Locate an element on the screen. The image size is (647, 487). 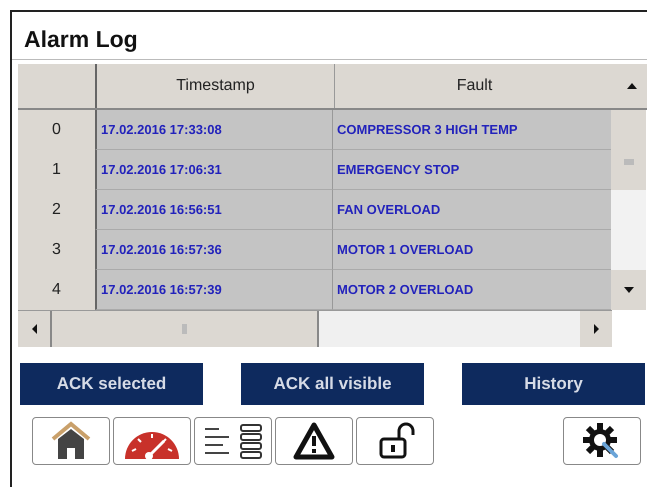
timestamp-cell: 17.02.2016 17:33:08 is located at coordinates (213, 130).